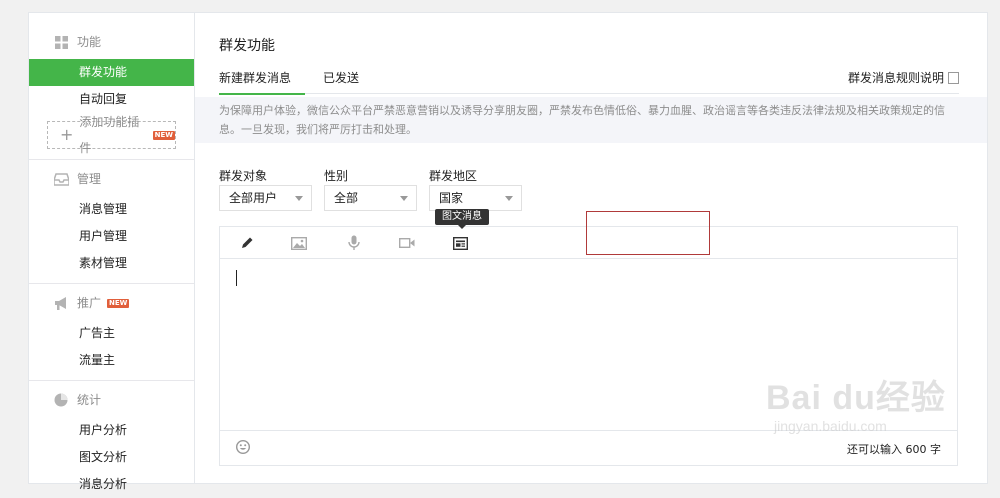 Image resolution: width=1000 pixels, height=498 pixels. I want to click on watermark-subtext: jingyan.baidu.com, so click(830, 426).